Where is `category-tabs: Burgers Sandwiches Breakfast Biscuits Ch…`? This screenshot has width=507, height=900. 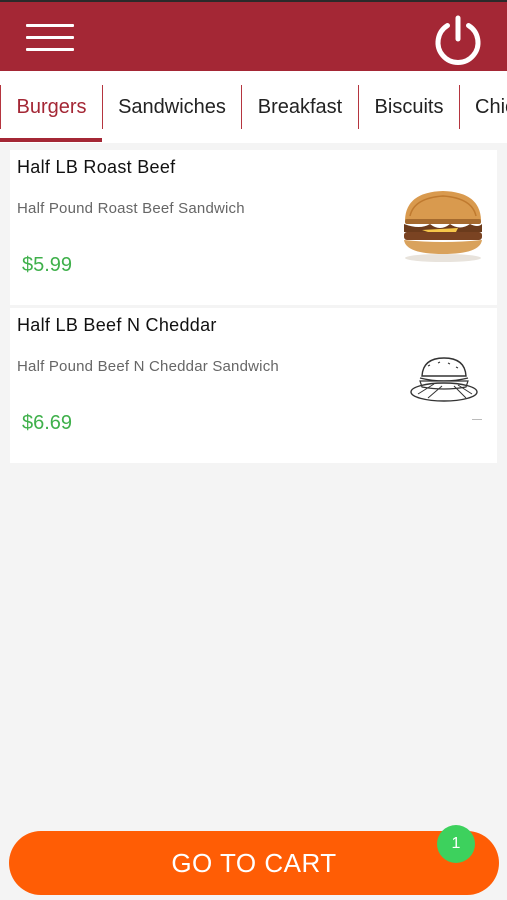 category-tabs: Burgers Sandwiches Breakfast Biscuits Ch… is located at coordinates (253, 107).